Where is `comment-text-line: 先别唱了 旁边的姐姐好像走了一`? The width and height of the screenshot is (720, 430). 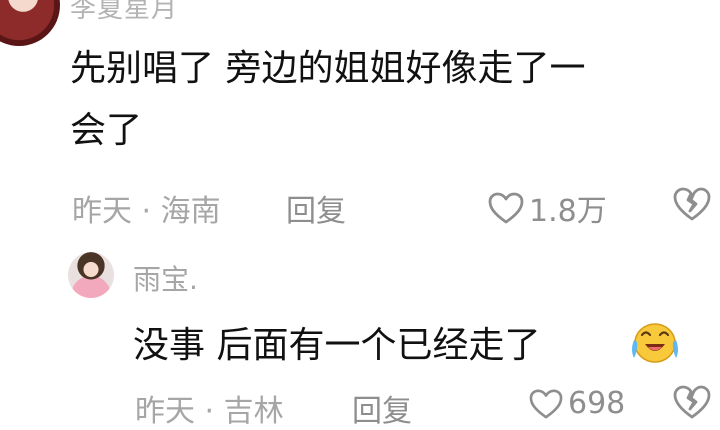
comment-text-line: 先别唱了 旁边的姐姐好像走了一 is located at coordinates (328, 68).